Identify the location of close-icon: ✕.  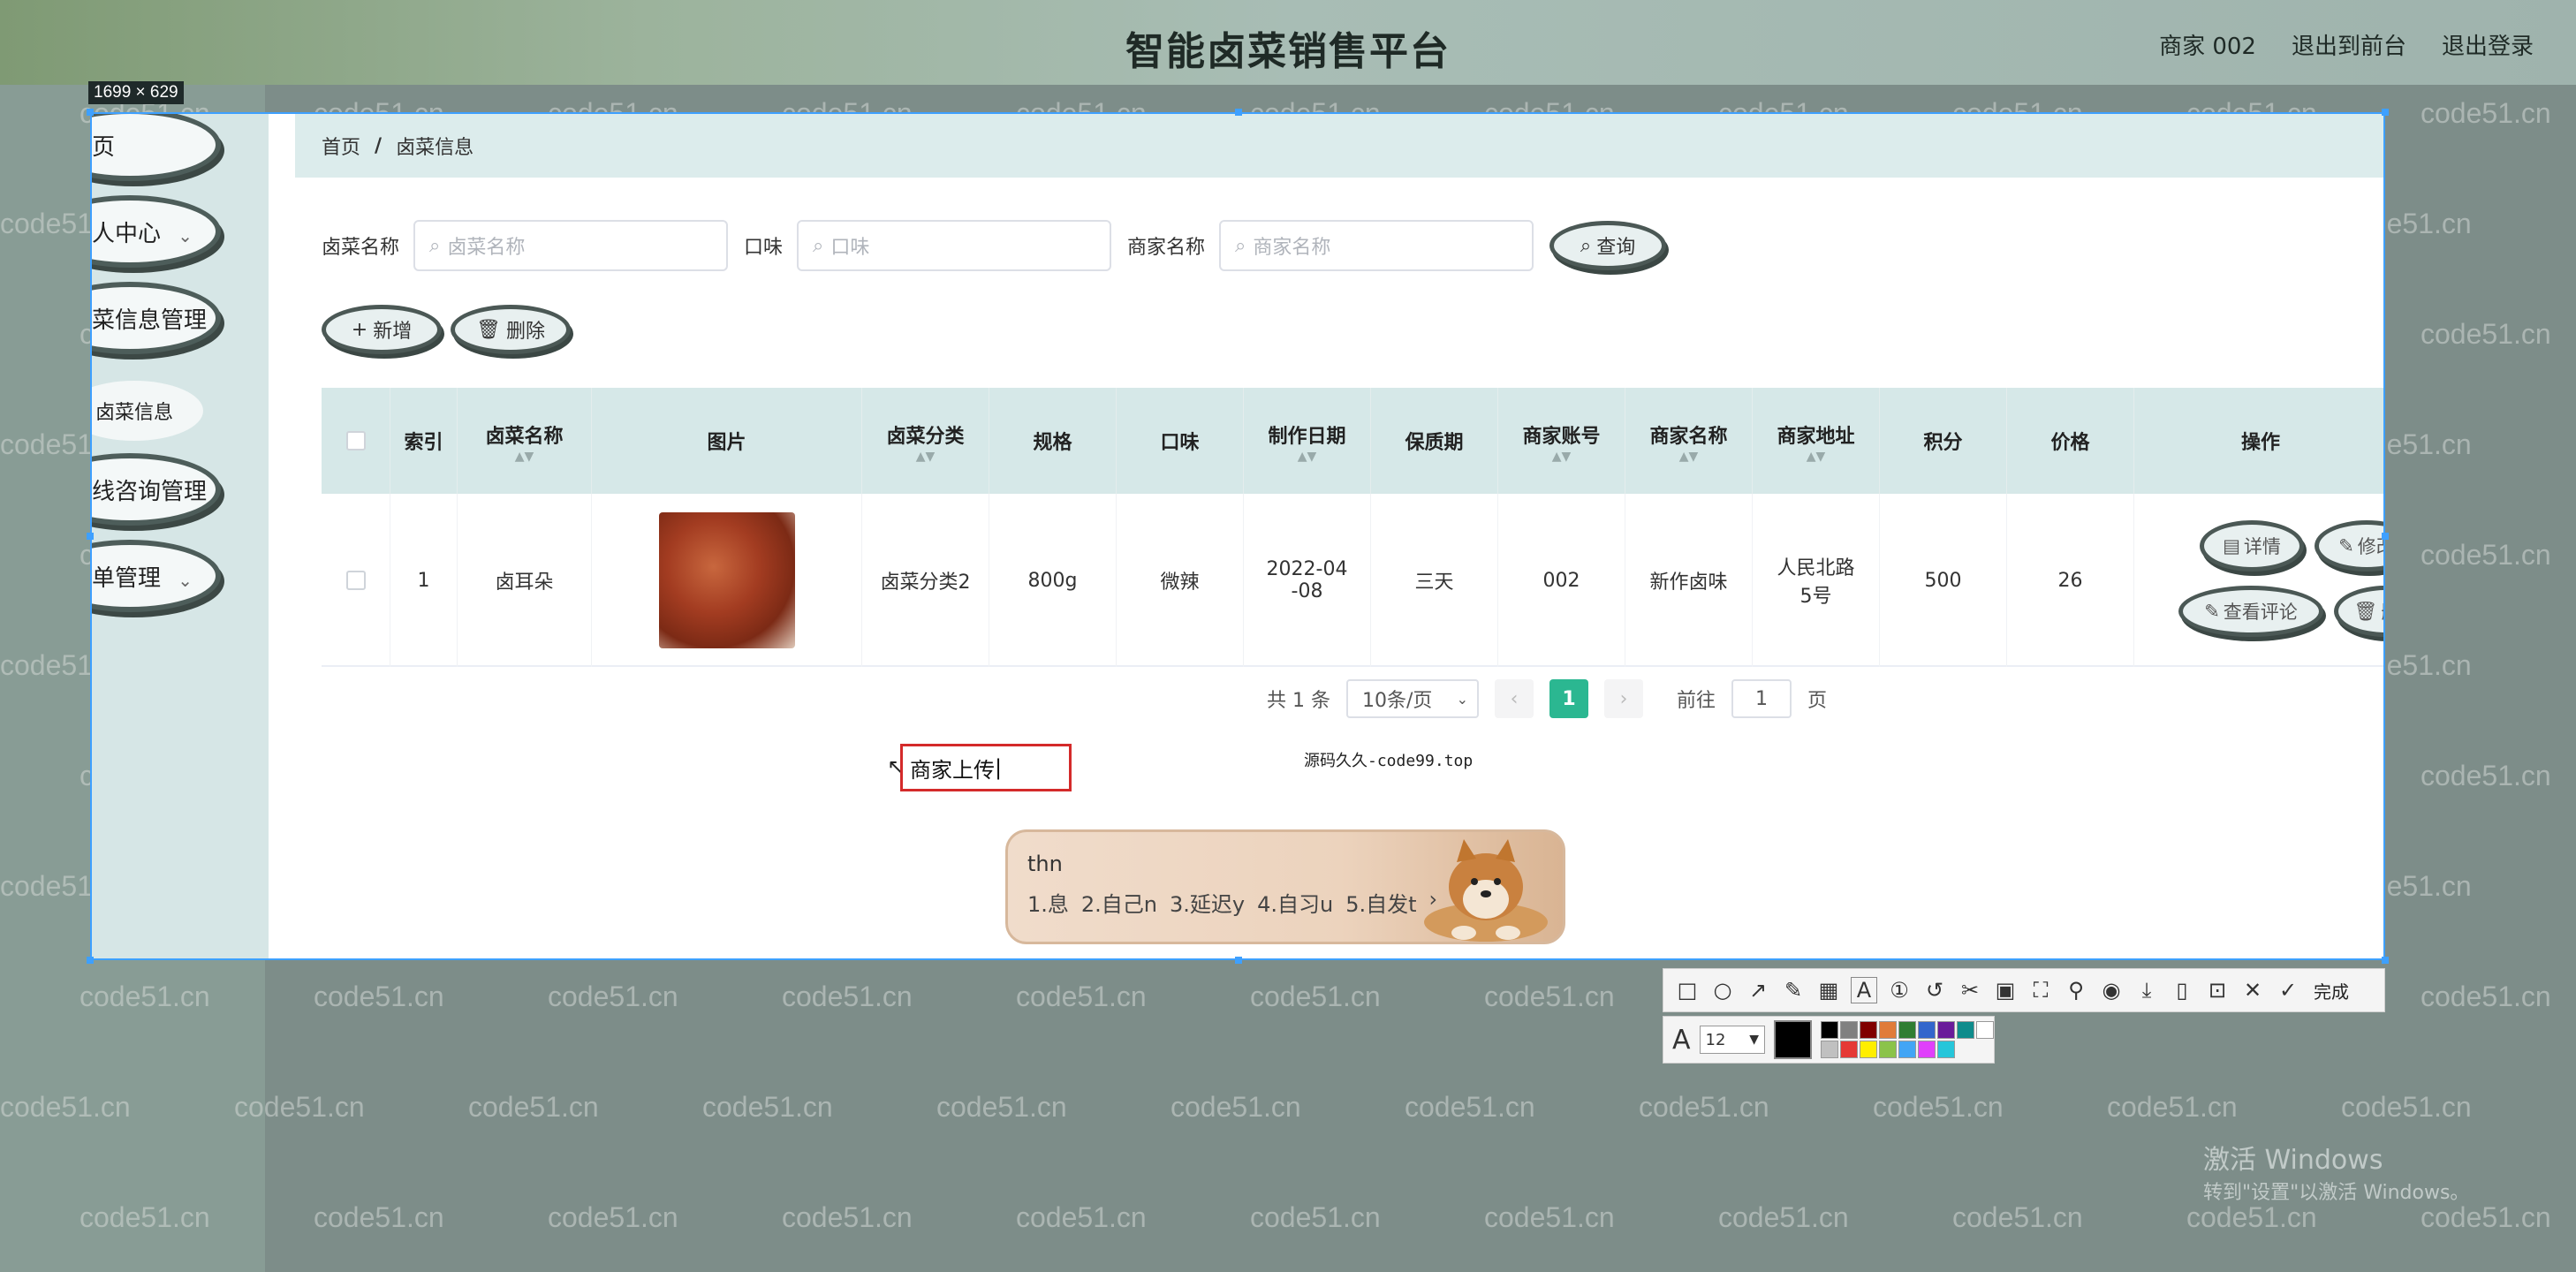
(2253, 990).